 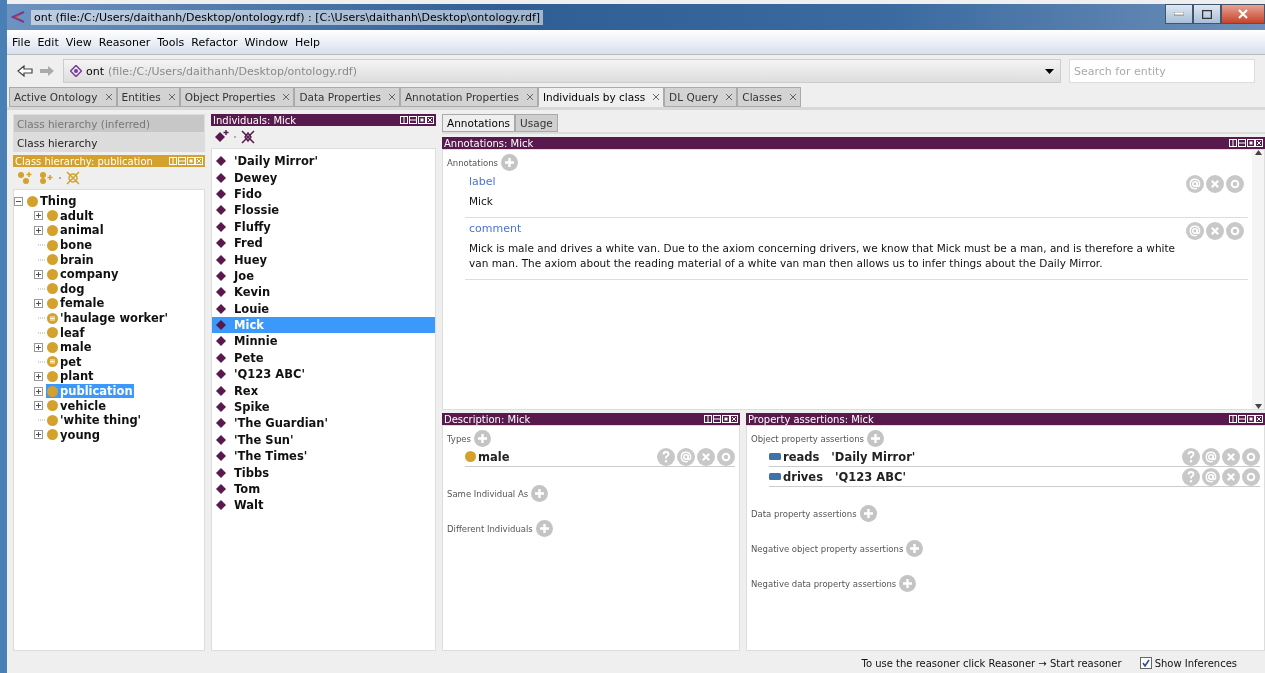 I want to click on search-field: Search for entity, so click(x=1162, y=71).